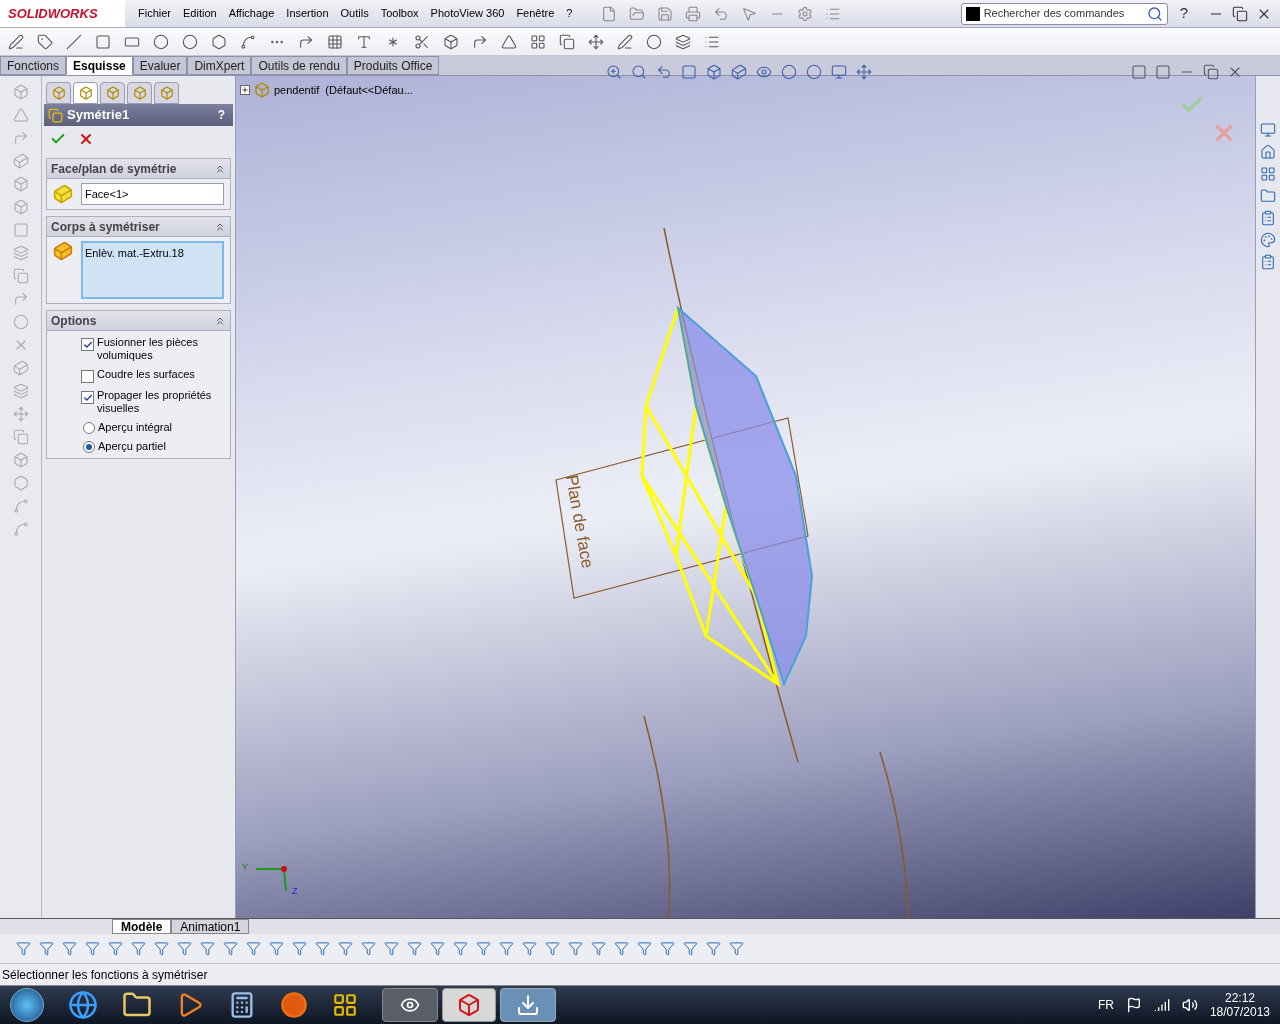 The width and height of the screenshot is (1280, 1024). What do you see at coordinates (664, 72) in the screenshot?
I see `previous-view-icon` at bounding box center [664, 72].